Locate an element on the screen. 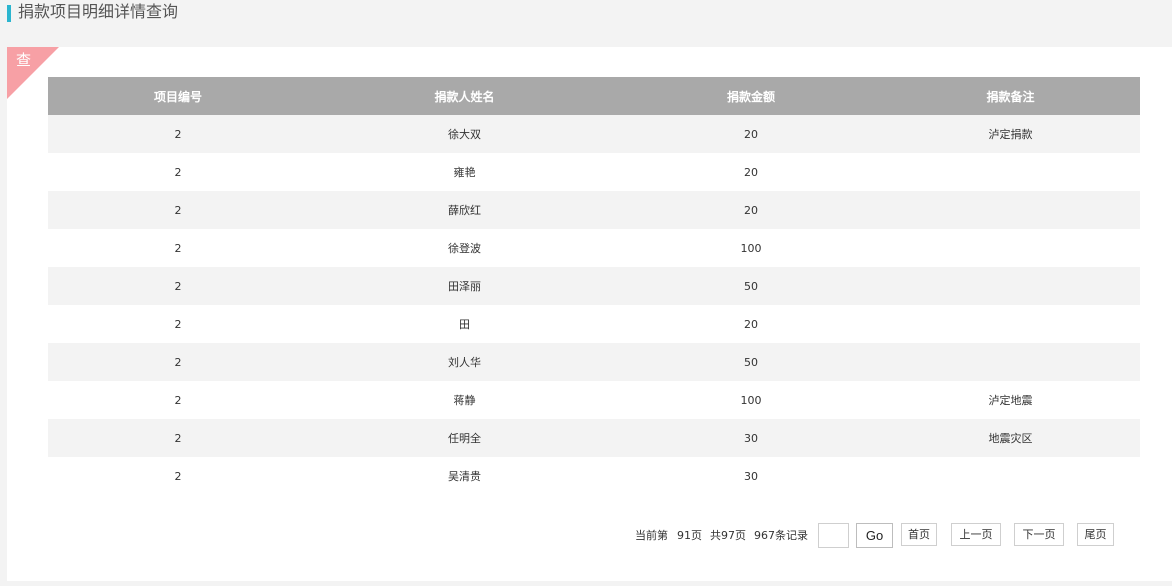  table-row: 2 田 20 is located at coordinates (594, 324).